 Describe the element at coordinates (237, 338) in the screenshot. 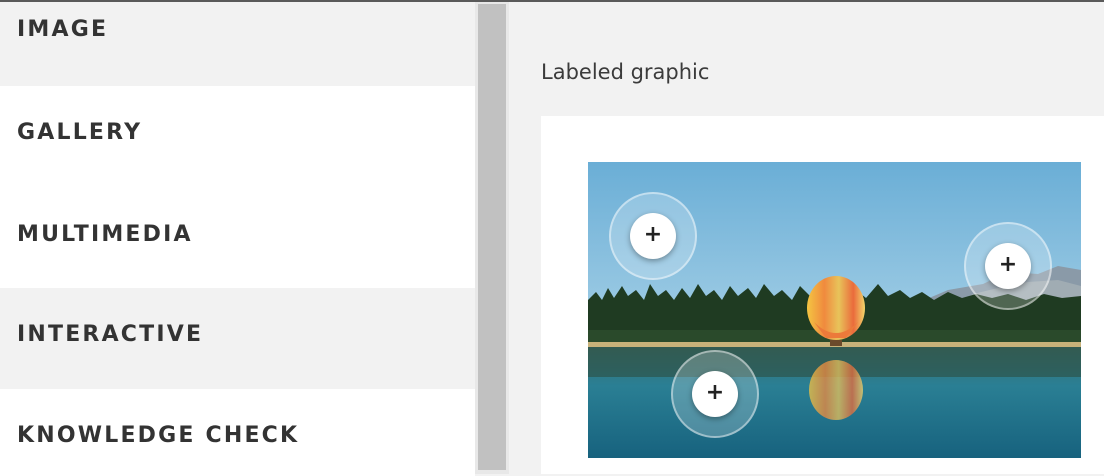

I see `sidebar-item-interactive: INTERACTIVE` at that location.